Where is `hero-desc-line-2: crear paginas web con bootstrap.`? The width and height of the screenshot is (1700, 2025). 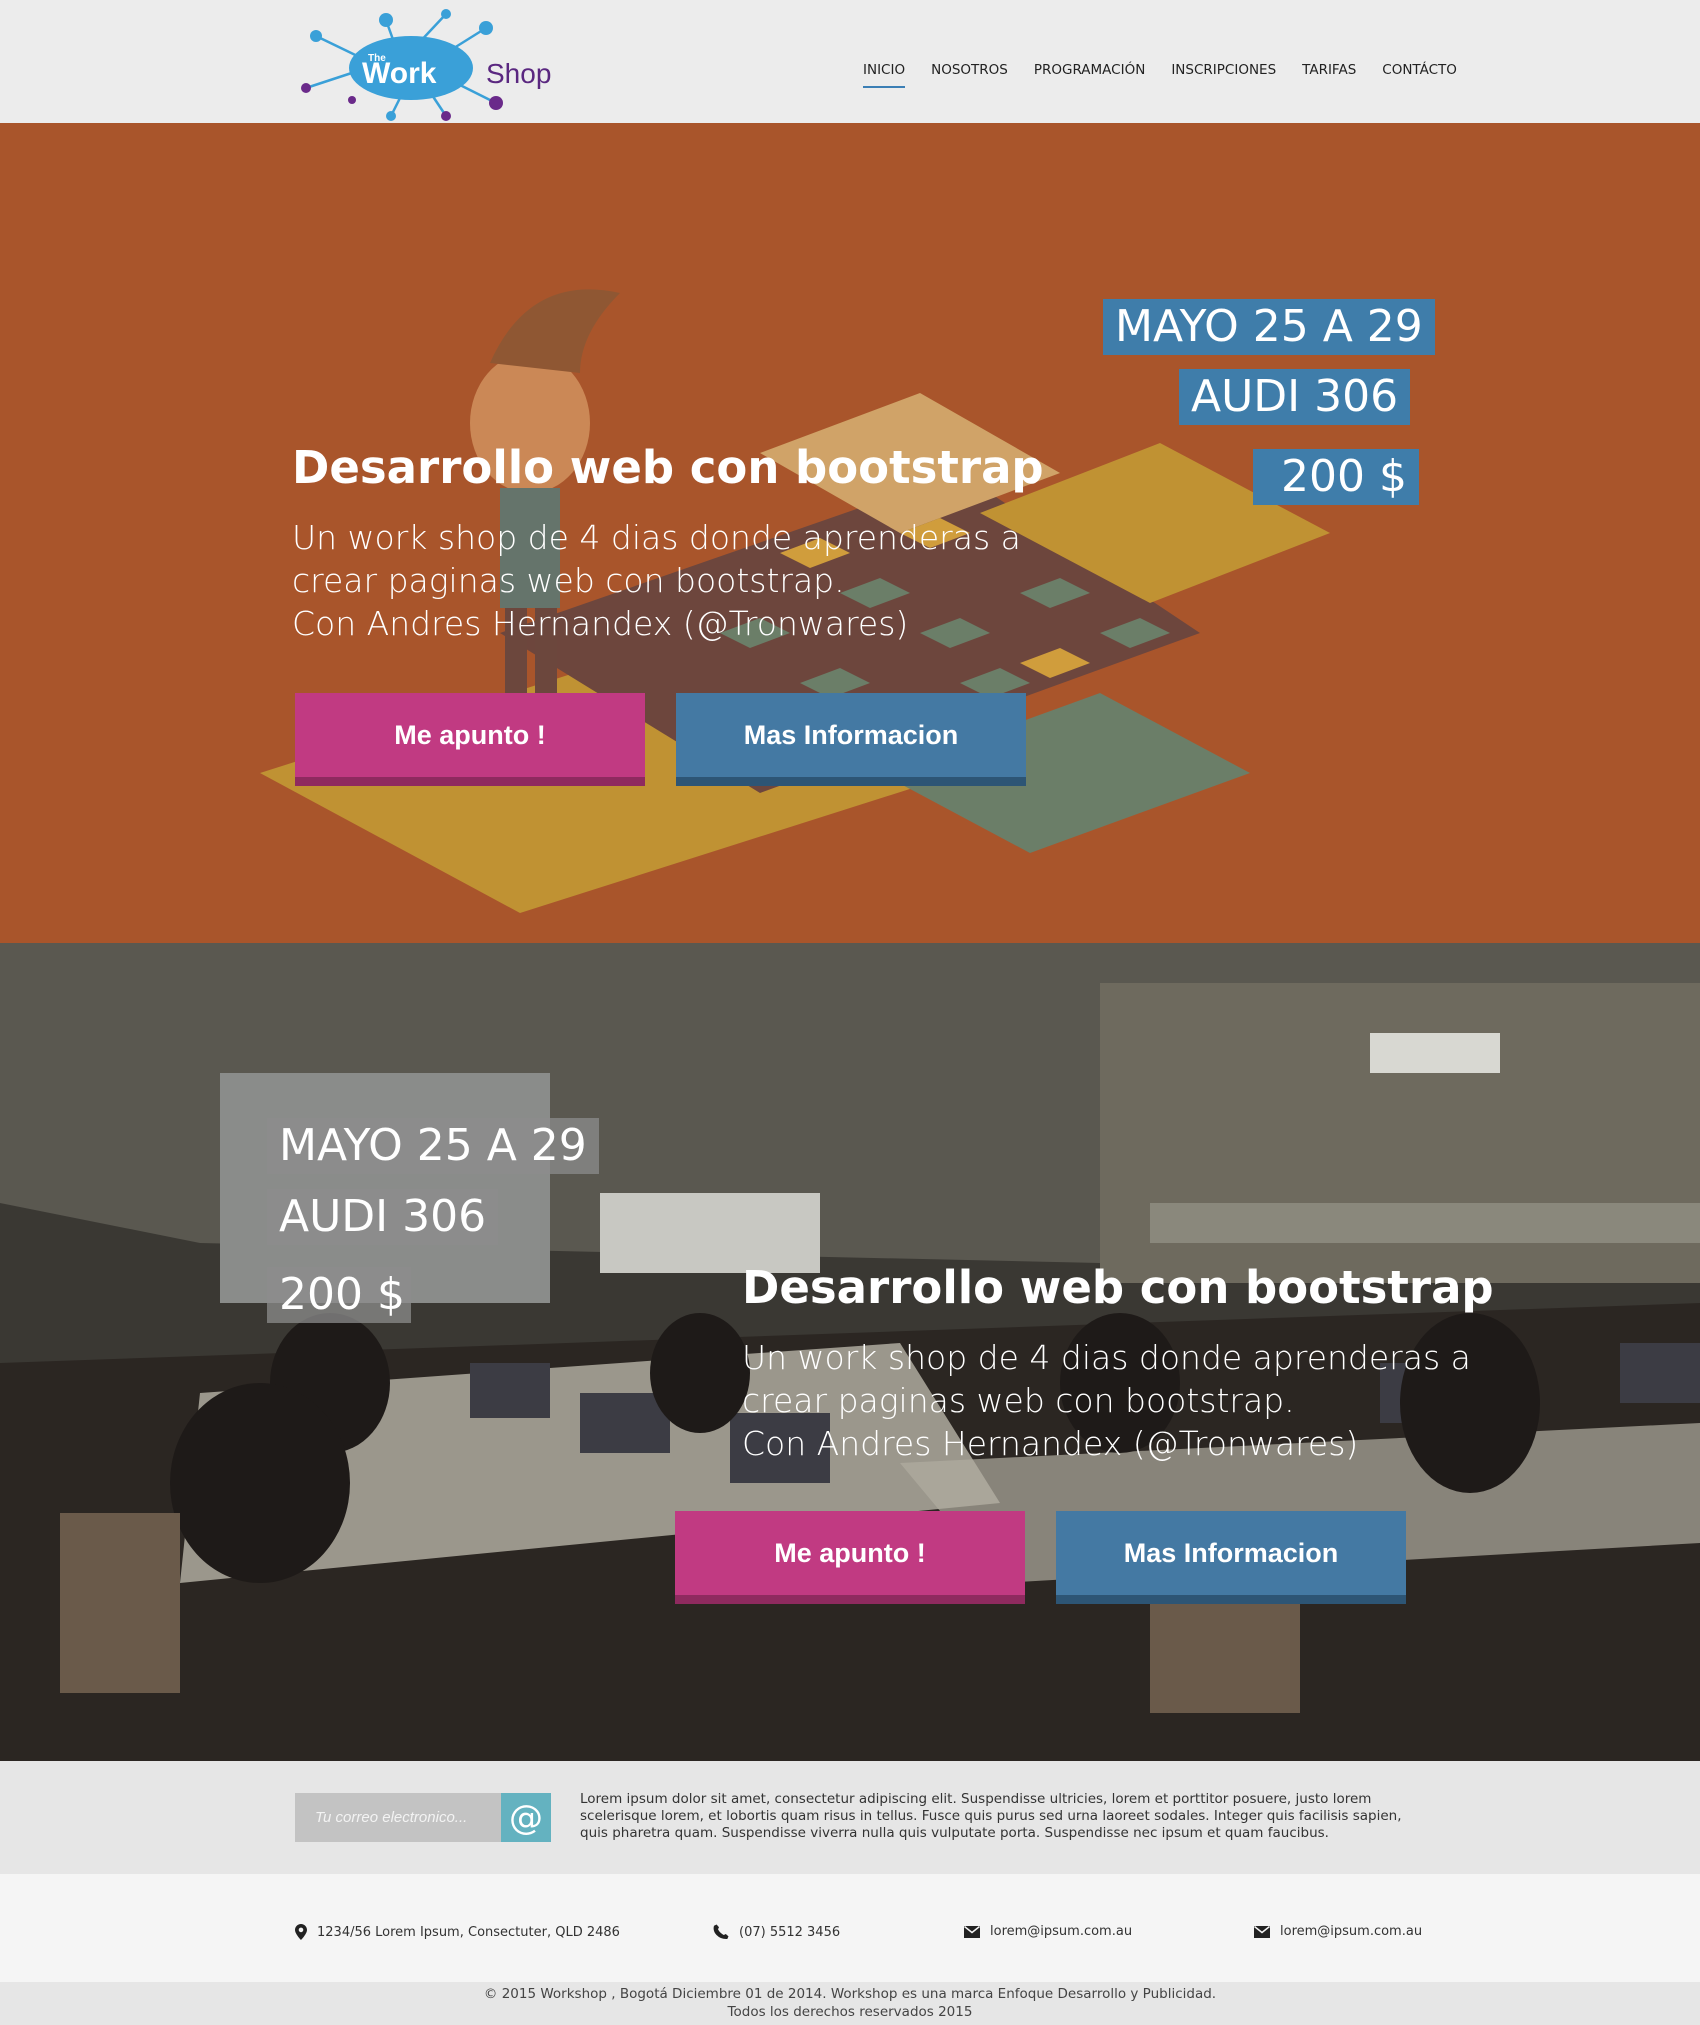
hero-desc-line-2: crear paginas web con bootstrap. is located at coordinates (568, 580).